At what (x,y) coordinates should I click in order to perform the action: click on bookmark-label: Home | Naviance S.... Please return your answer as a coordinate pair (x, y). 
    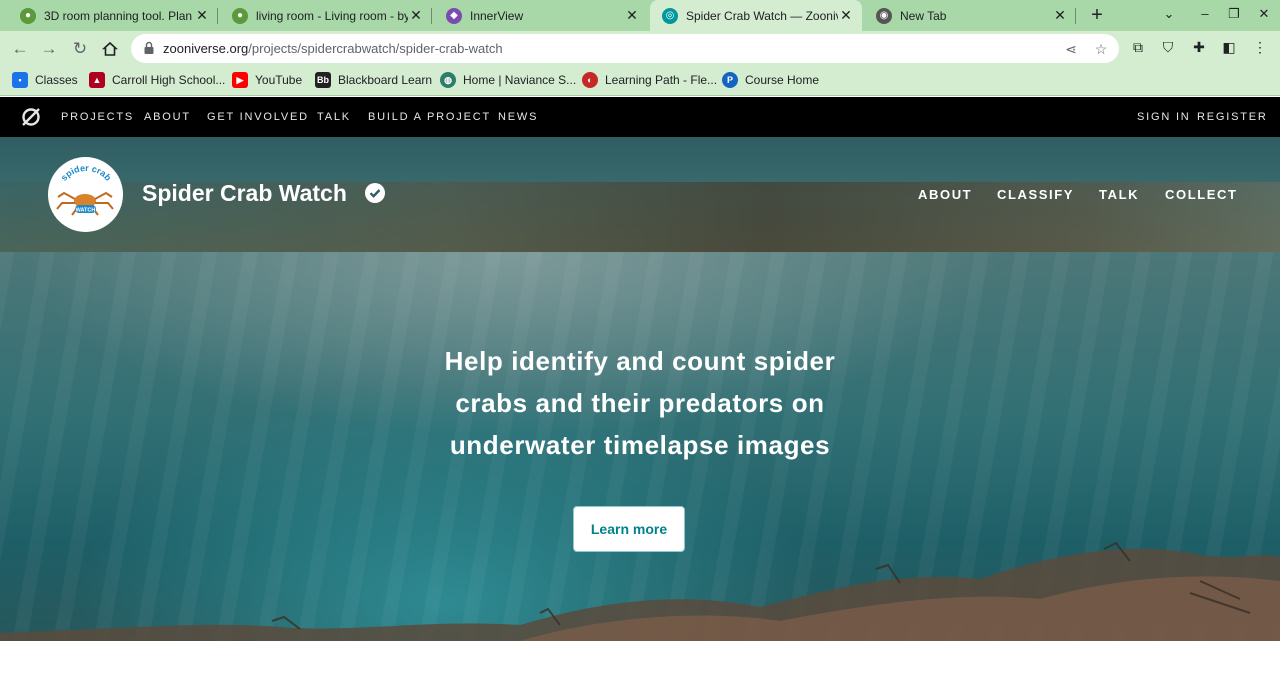
    Looking at the image, I should click on (520, 80).